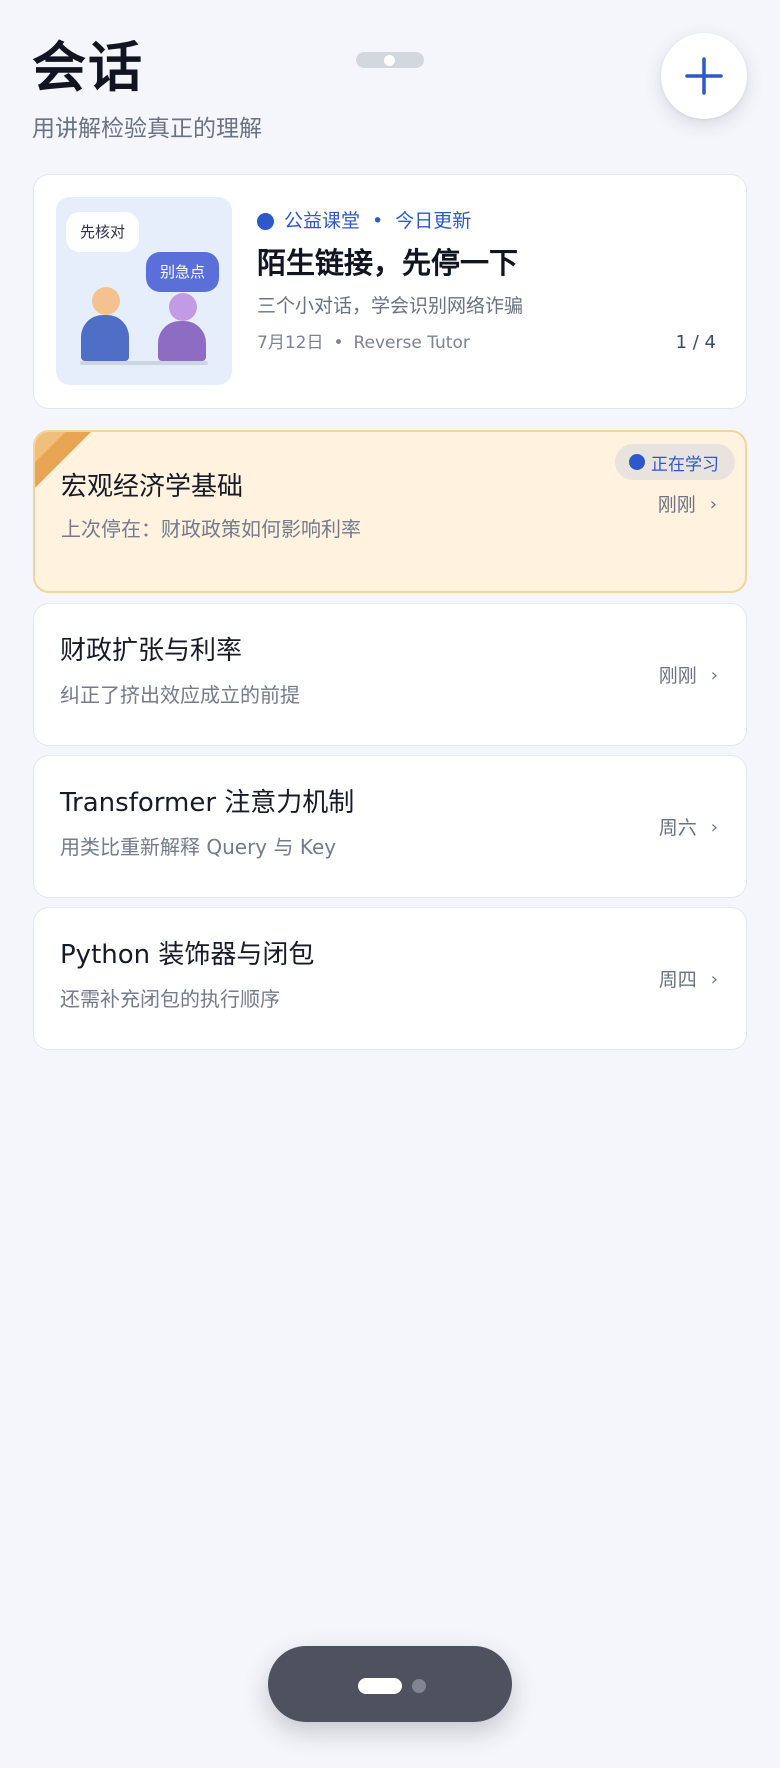 This screenshot has height=1768, width=780. What do you see at coordinates (105, 338) in the screenshot?
I see `person-left-body` at bounding box center [105, 338].